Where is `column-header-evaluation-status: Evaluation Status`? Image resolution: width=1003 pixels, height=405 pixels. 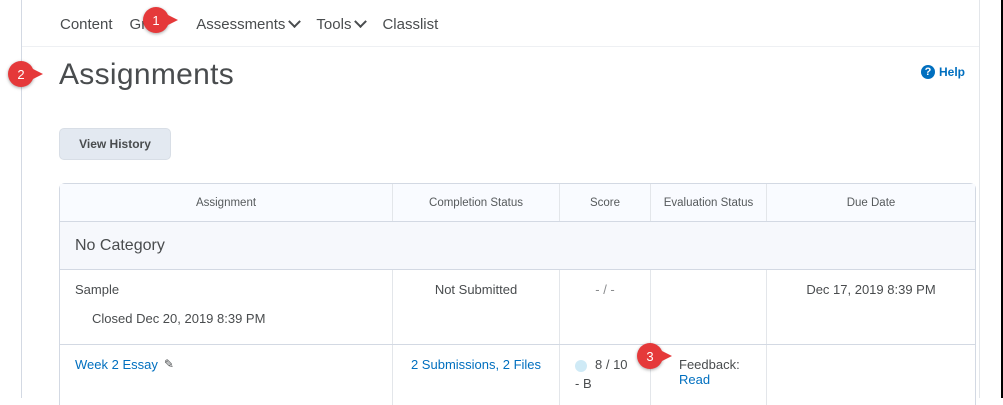
column-header-evaluation-status: Evaluation Status is located at coordinates (709, 202).